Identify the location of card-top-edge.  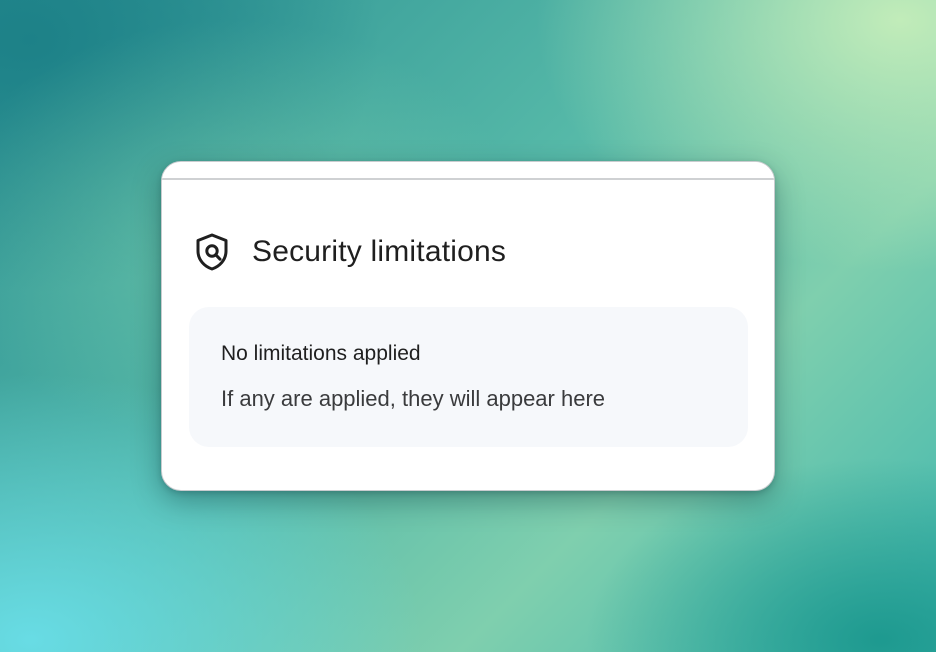
(468, 171).